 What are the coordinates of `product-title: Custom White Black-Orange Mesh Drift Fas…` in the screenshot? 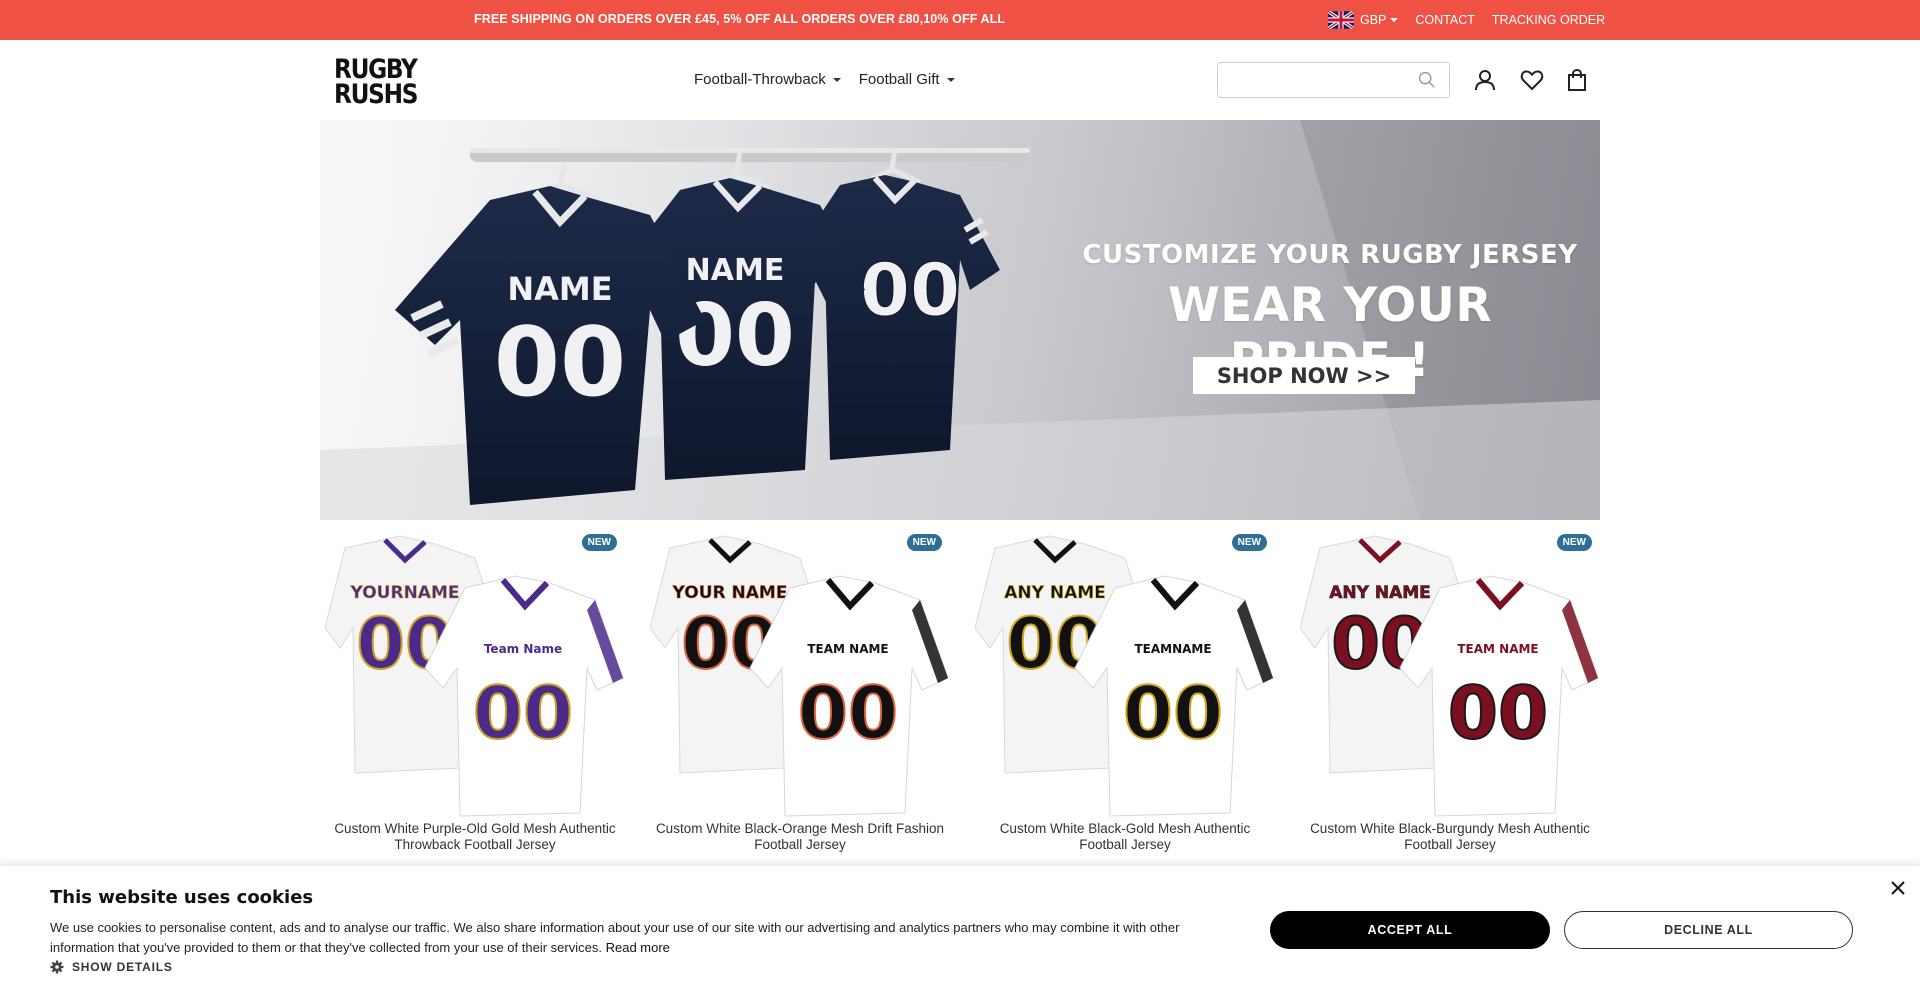 It's located at (800, 837).